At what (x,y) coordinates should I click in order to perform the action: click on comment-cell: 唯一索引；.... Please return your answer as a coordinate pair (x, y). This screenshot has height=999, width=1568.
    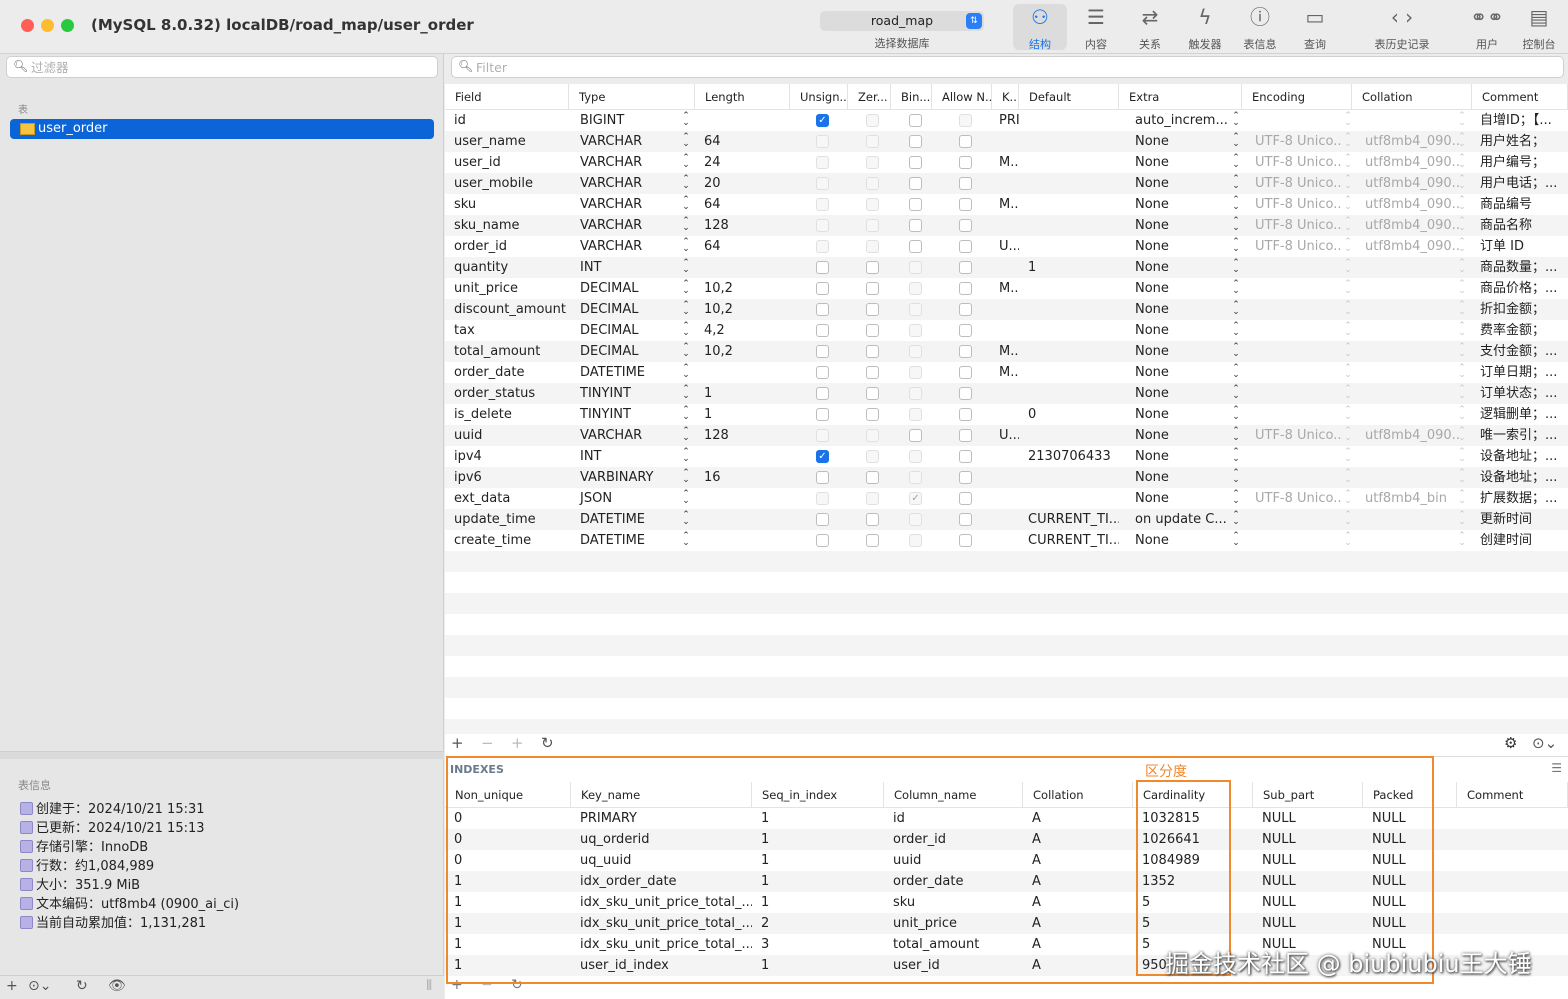
    Looking at the image, I should click on (1519, 435).